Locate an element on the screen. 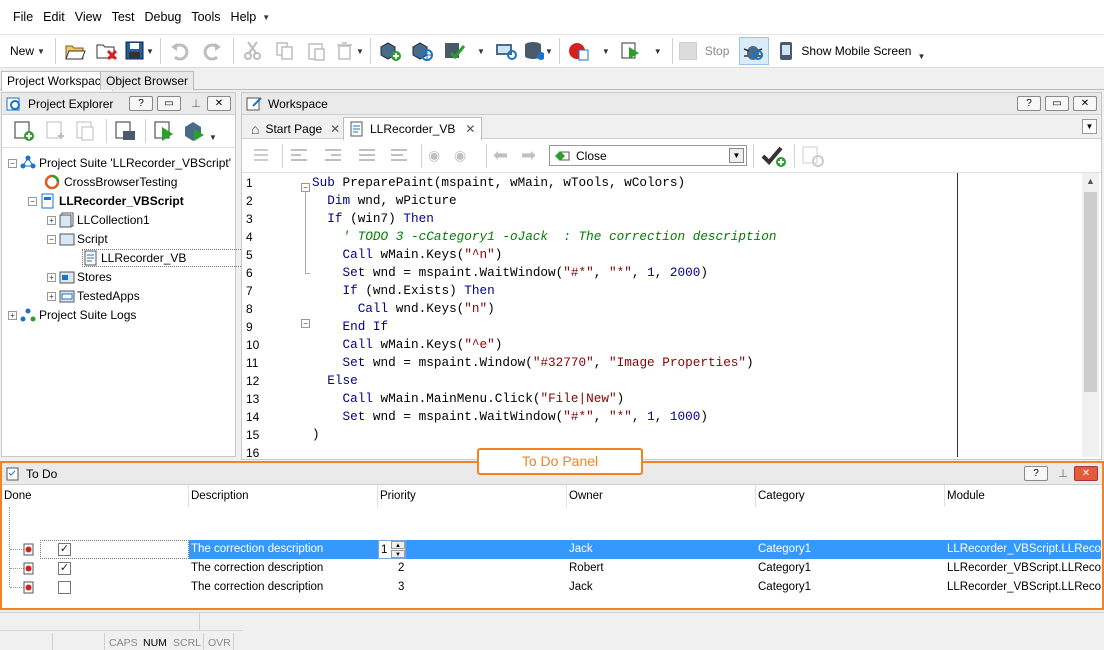 This screenshot has width=1104, height=650. menu-edit: Edit is located at coordinates (54, 17).